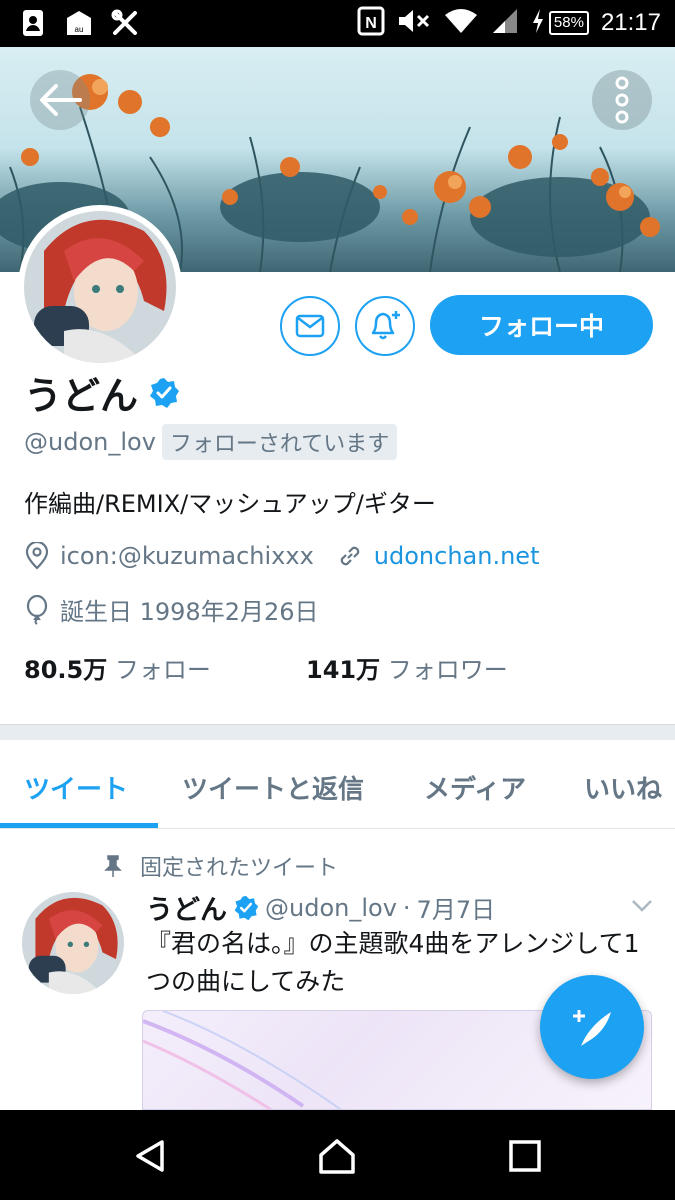 The image size is (675, 1200). I want to click on home-icon, so click(337, 1156).